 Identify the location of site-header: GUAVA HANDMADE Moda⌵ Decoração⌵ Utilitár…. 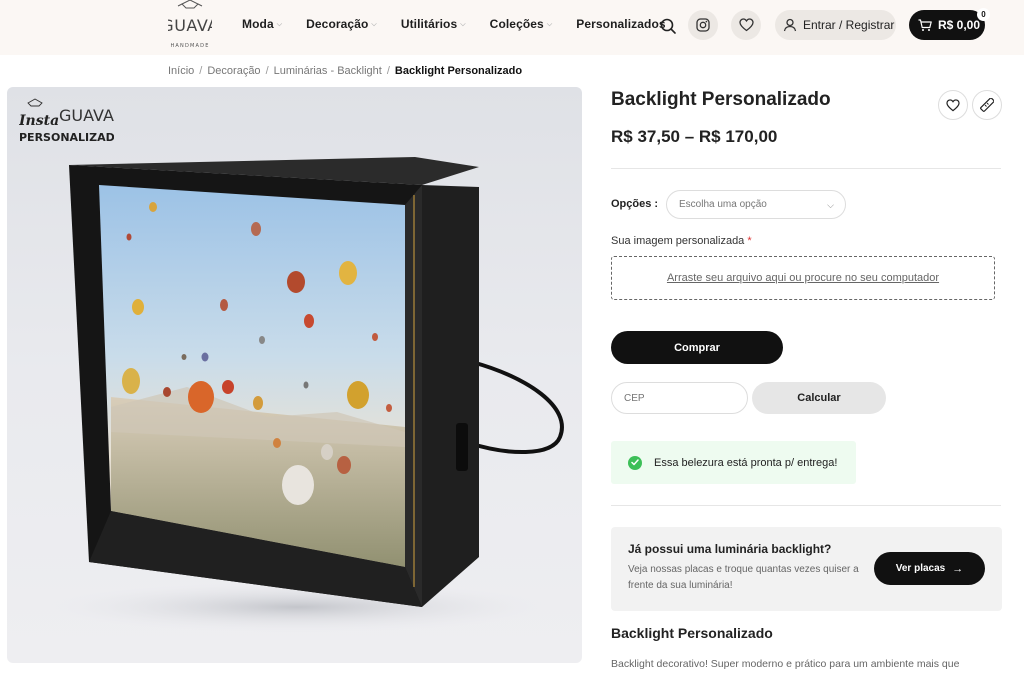
(512, 27).